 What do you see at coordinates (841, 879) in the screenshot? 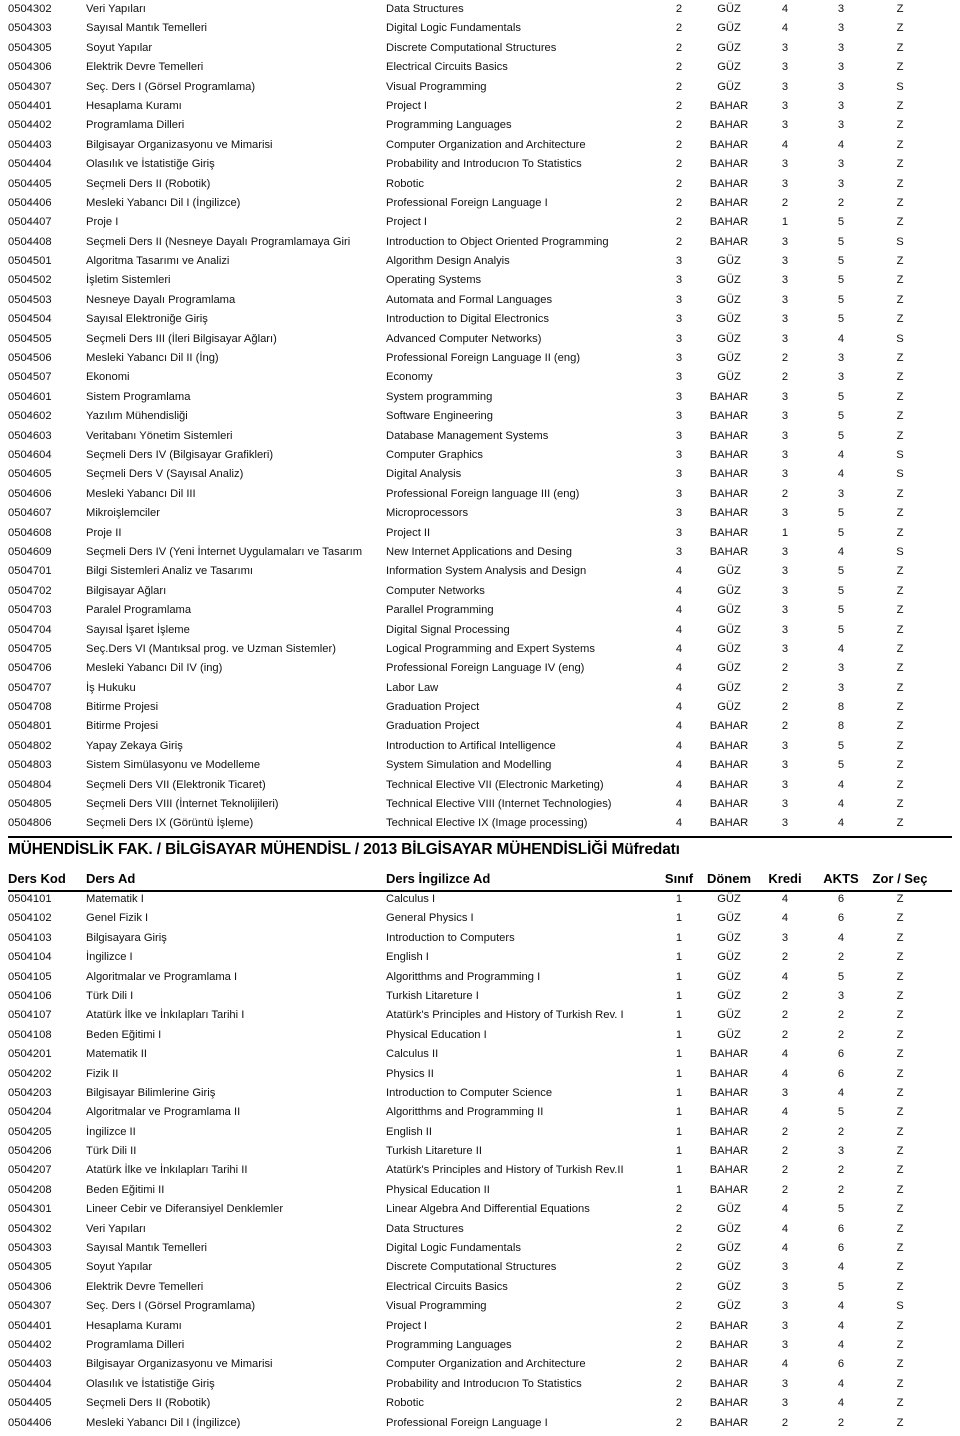
I see `column-header-ects: AKTS` at bounding box center [841, 879].